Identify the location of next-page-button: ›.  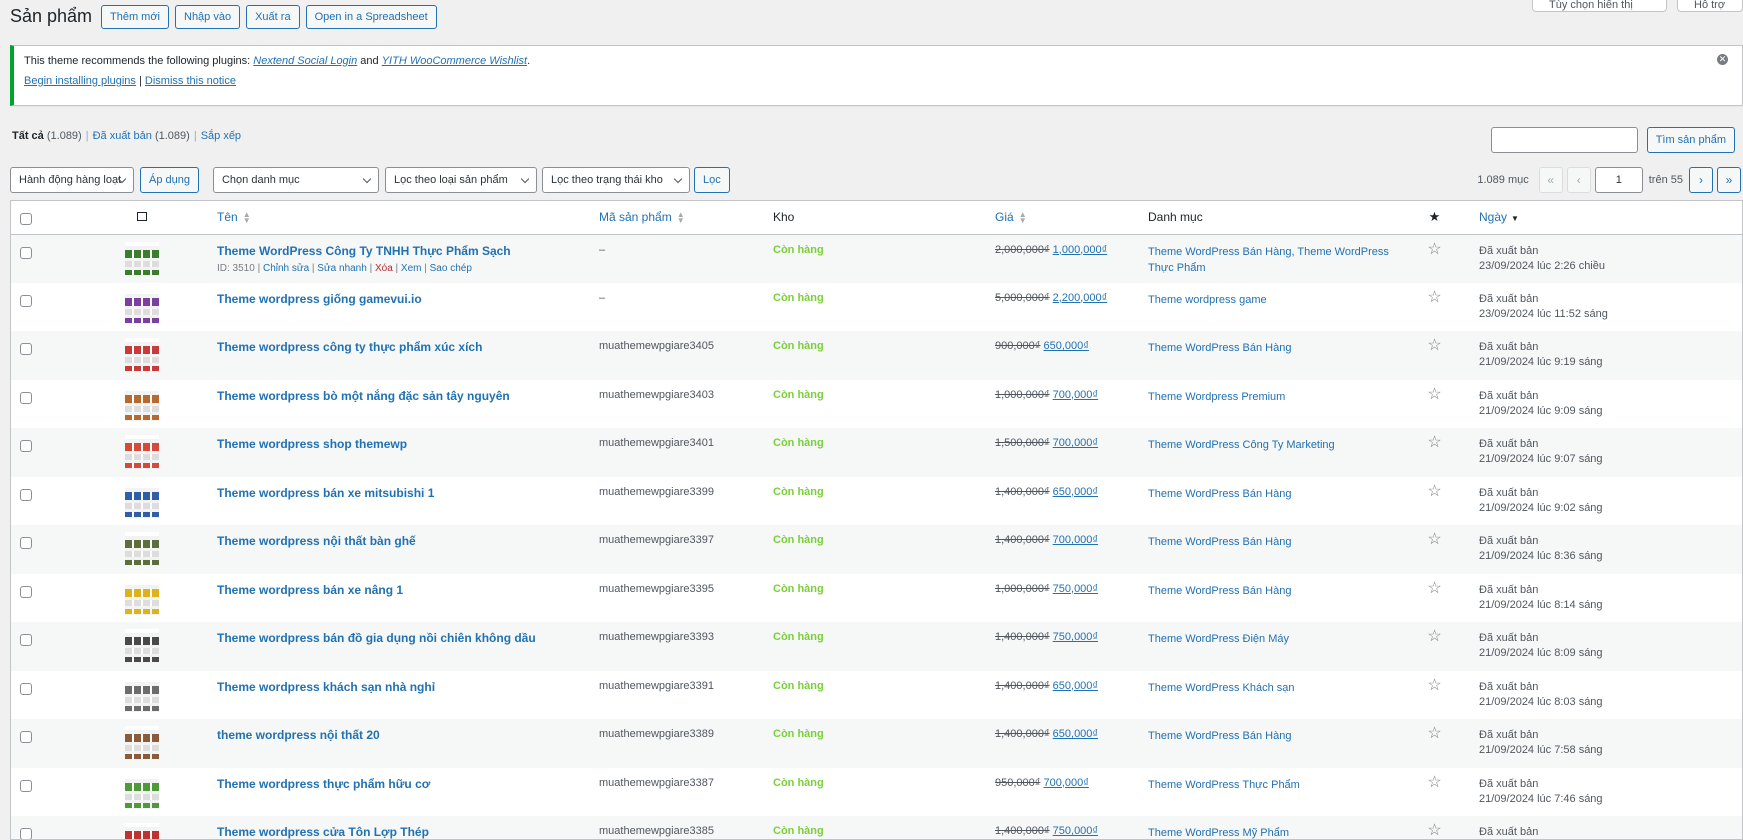
(1701, 180).